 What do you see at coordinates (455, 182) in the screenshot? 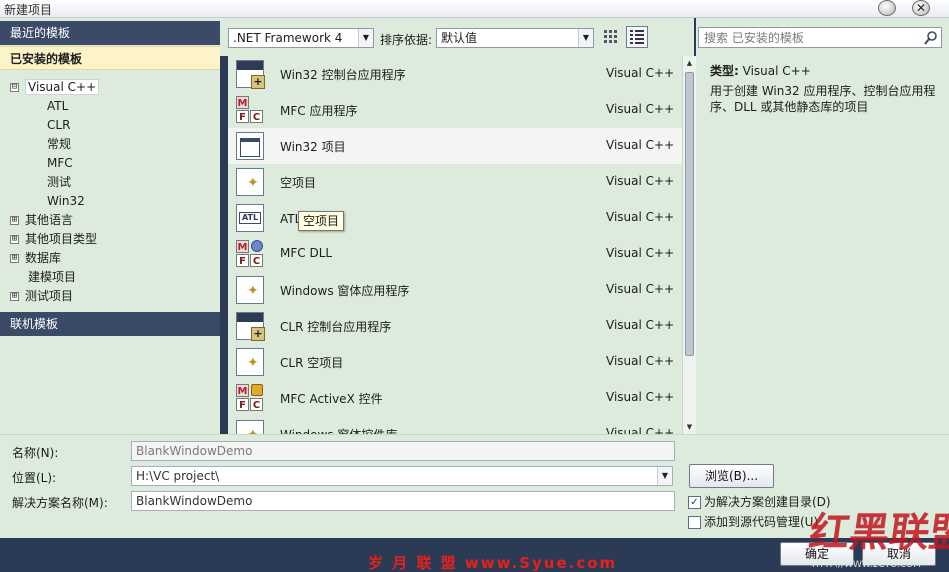
I see `template-row: ✦ 空项目 Visual C++` at bounding box center [455, 182].